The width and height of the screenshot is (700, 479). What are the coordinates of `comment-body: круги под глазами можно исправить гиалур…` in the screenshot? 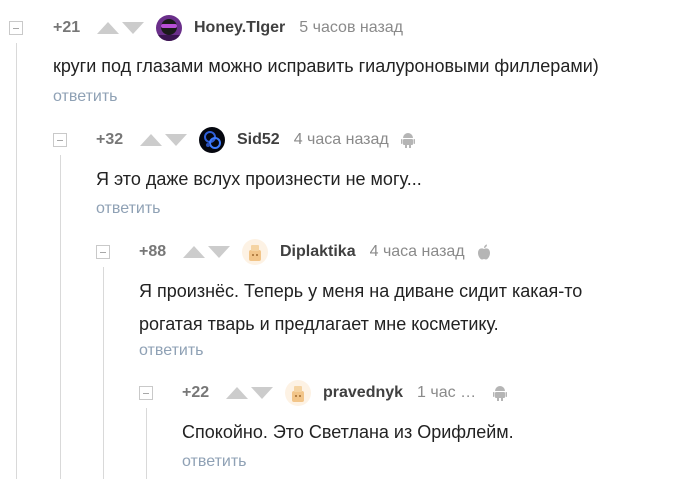 It's located at (373, 66).